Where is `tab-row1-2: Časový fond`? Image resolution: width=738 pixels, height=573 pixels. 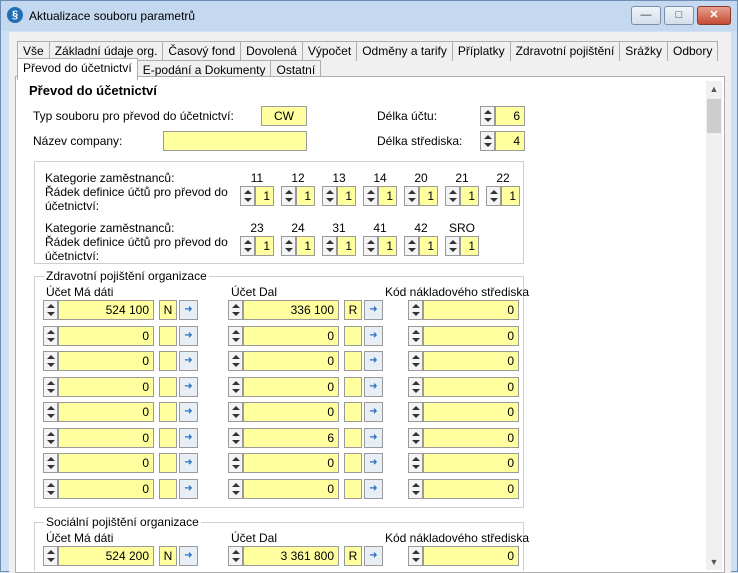
tab-row1-2: Časový fond is located at coordinates (202, 51).